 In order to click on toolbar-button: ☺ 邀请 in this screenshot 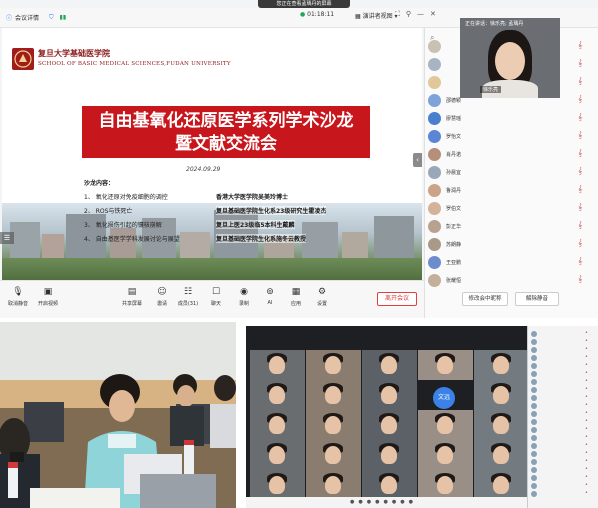, I will do `click(162, 296)`.